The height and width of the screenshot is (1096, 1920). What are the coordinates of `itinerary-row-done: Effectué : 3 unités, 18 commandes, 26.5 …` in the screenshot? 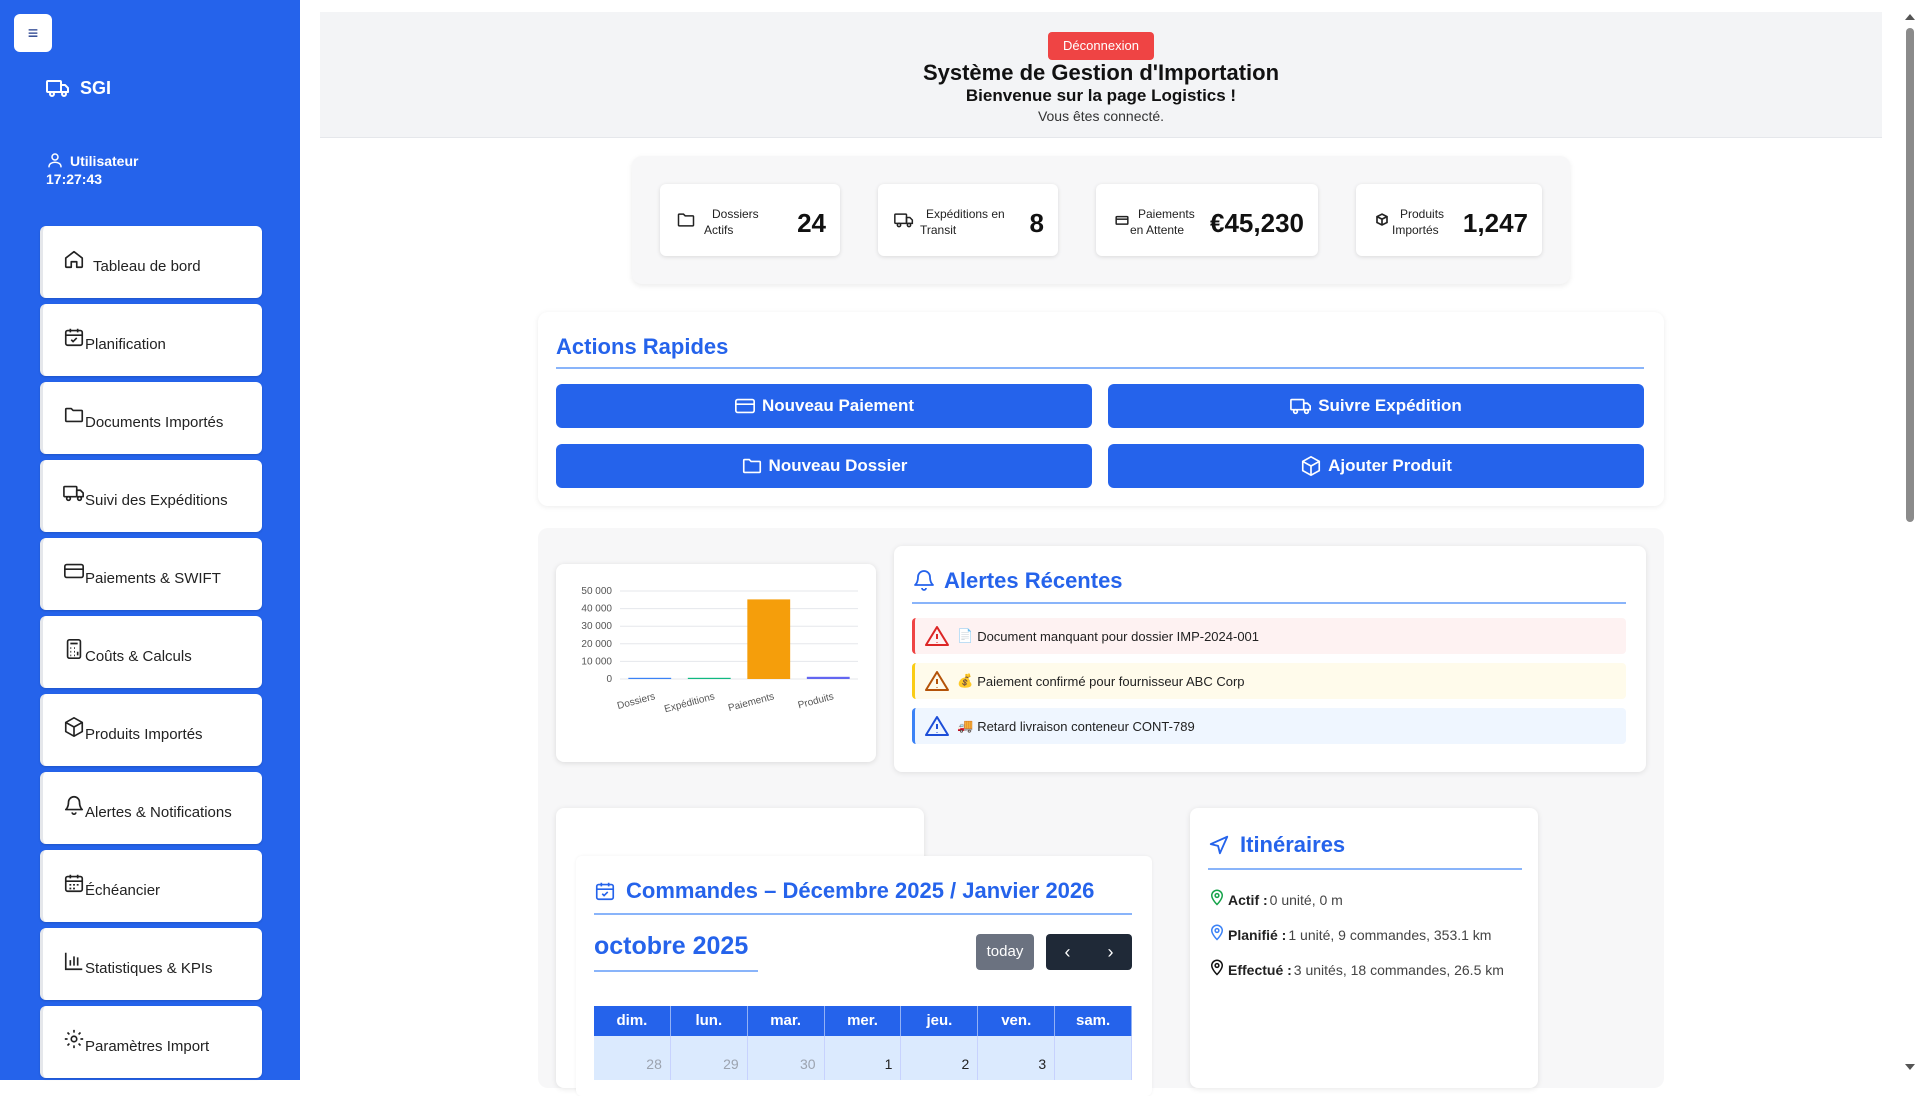 It's located at (1356, 967).